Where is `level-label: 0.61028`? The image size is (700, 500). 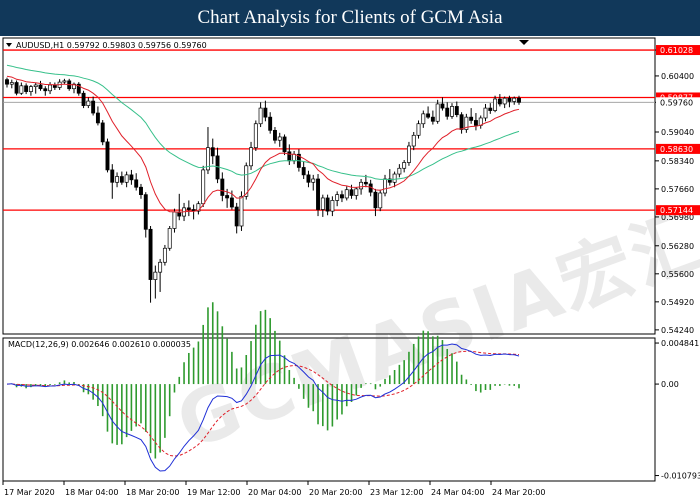
level-label: 0.61028 is located at coordinates (676, 50).